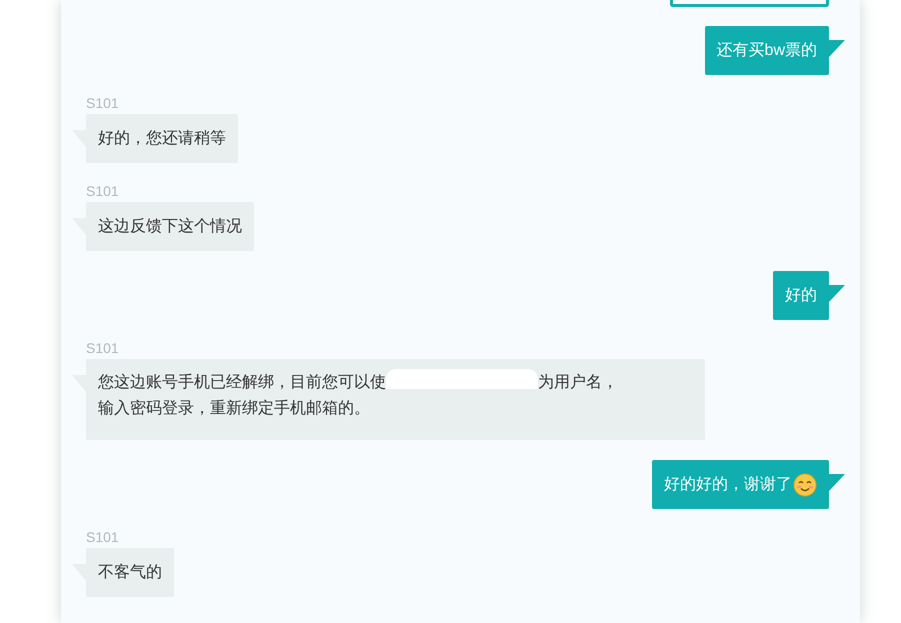  I want to click on received-message: 不客气的, so click(130, 572).